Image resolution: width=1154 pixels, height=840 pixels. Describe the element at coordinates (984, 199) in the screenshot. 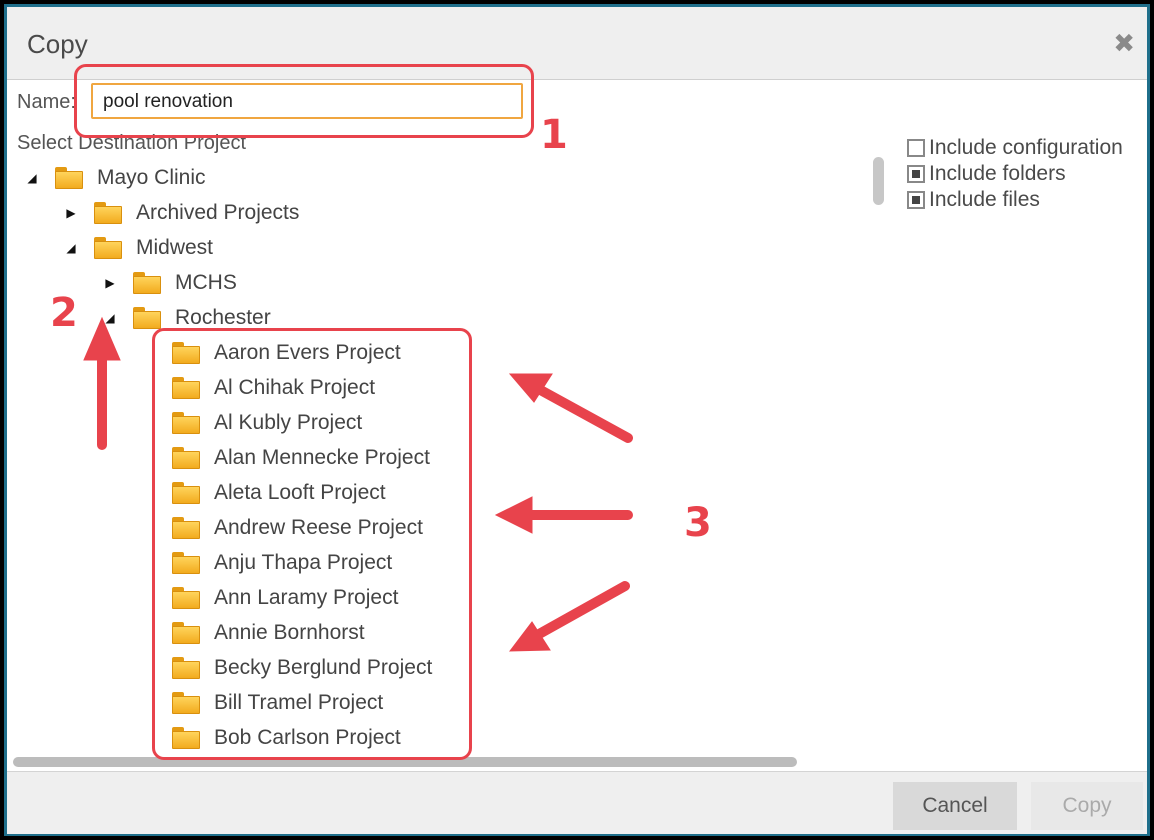

I see `option-label: Include files` at that location.